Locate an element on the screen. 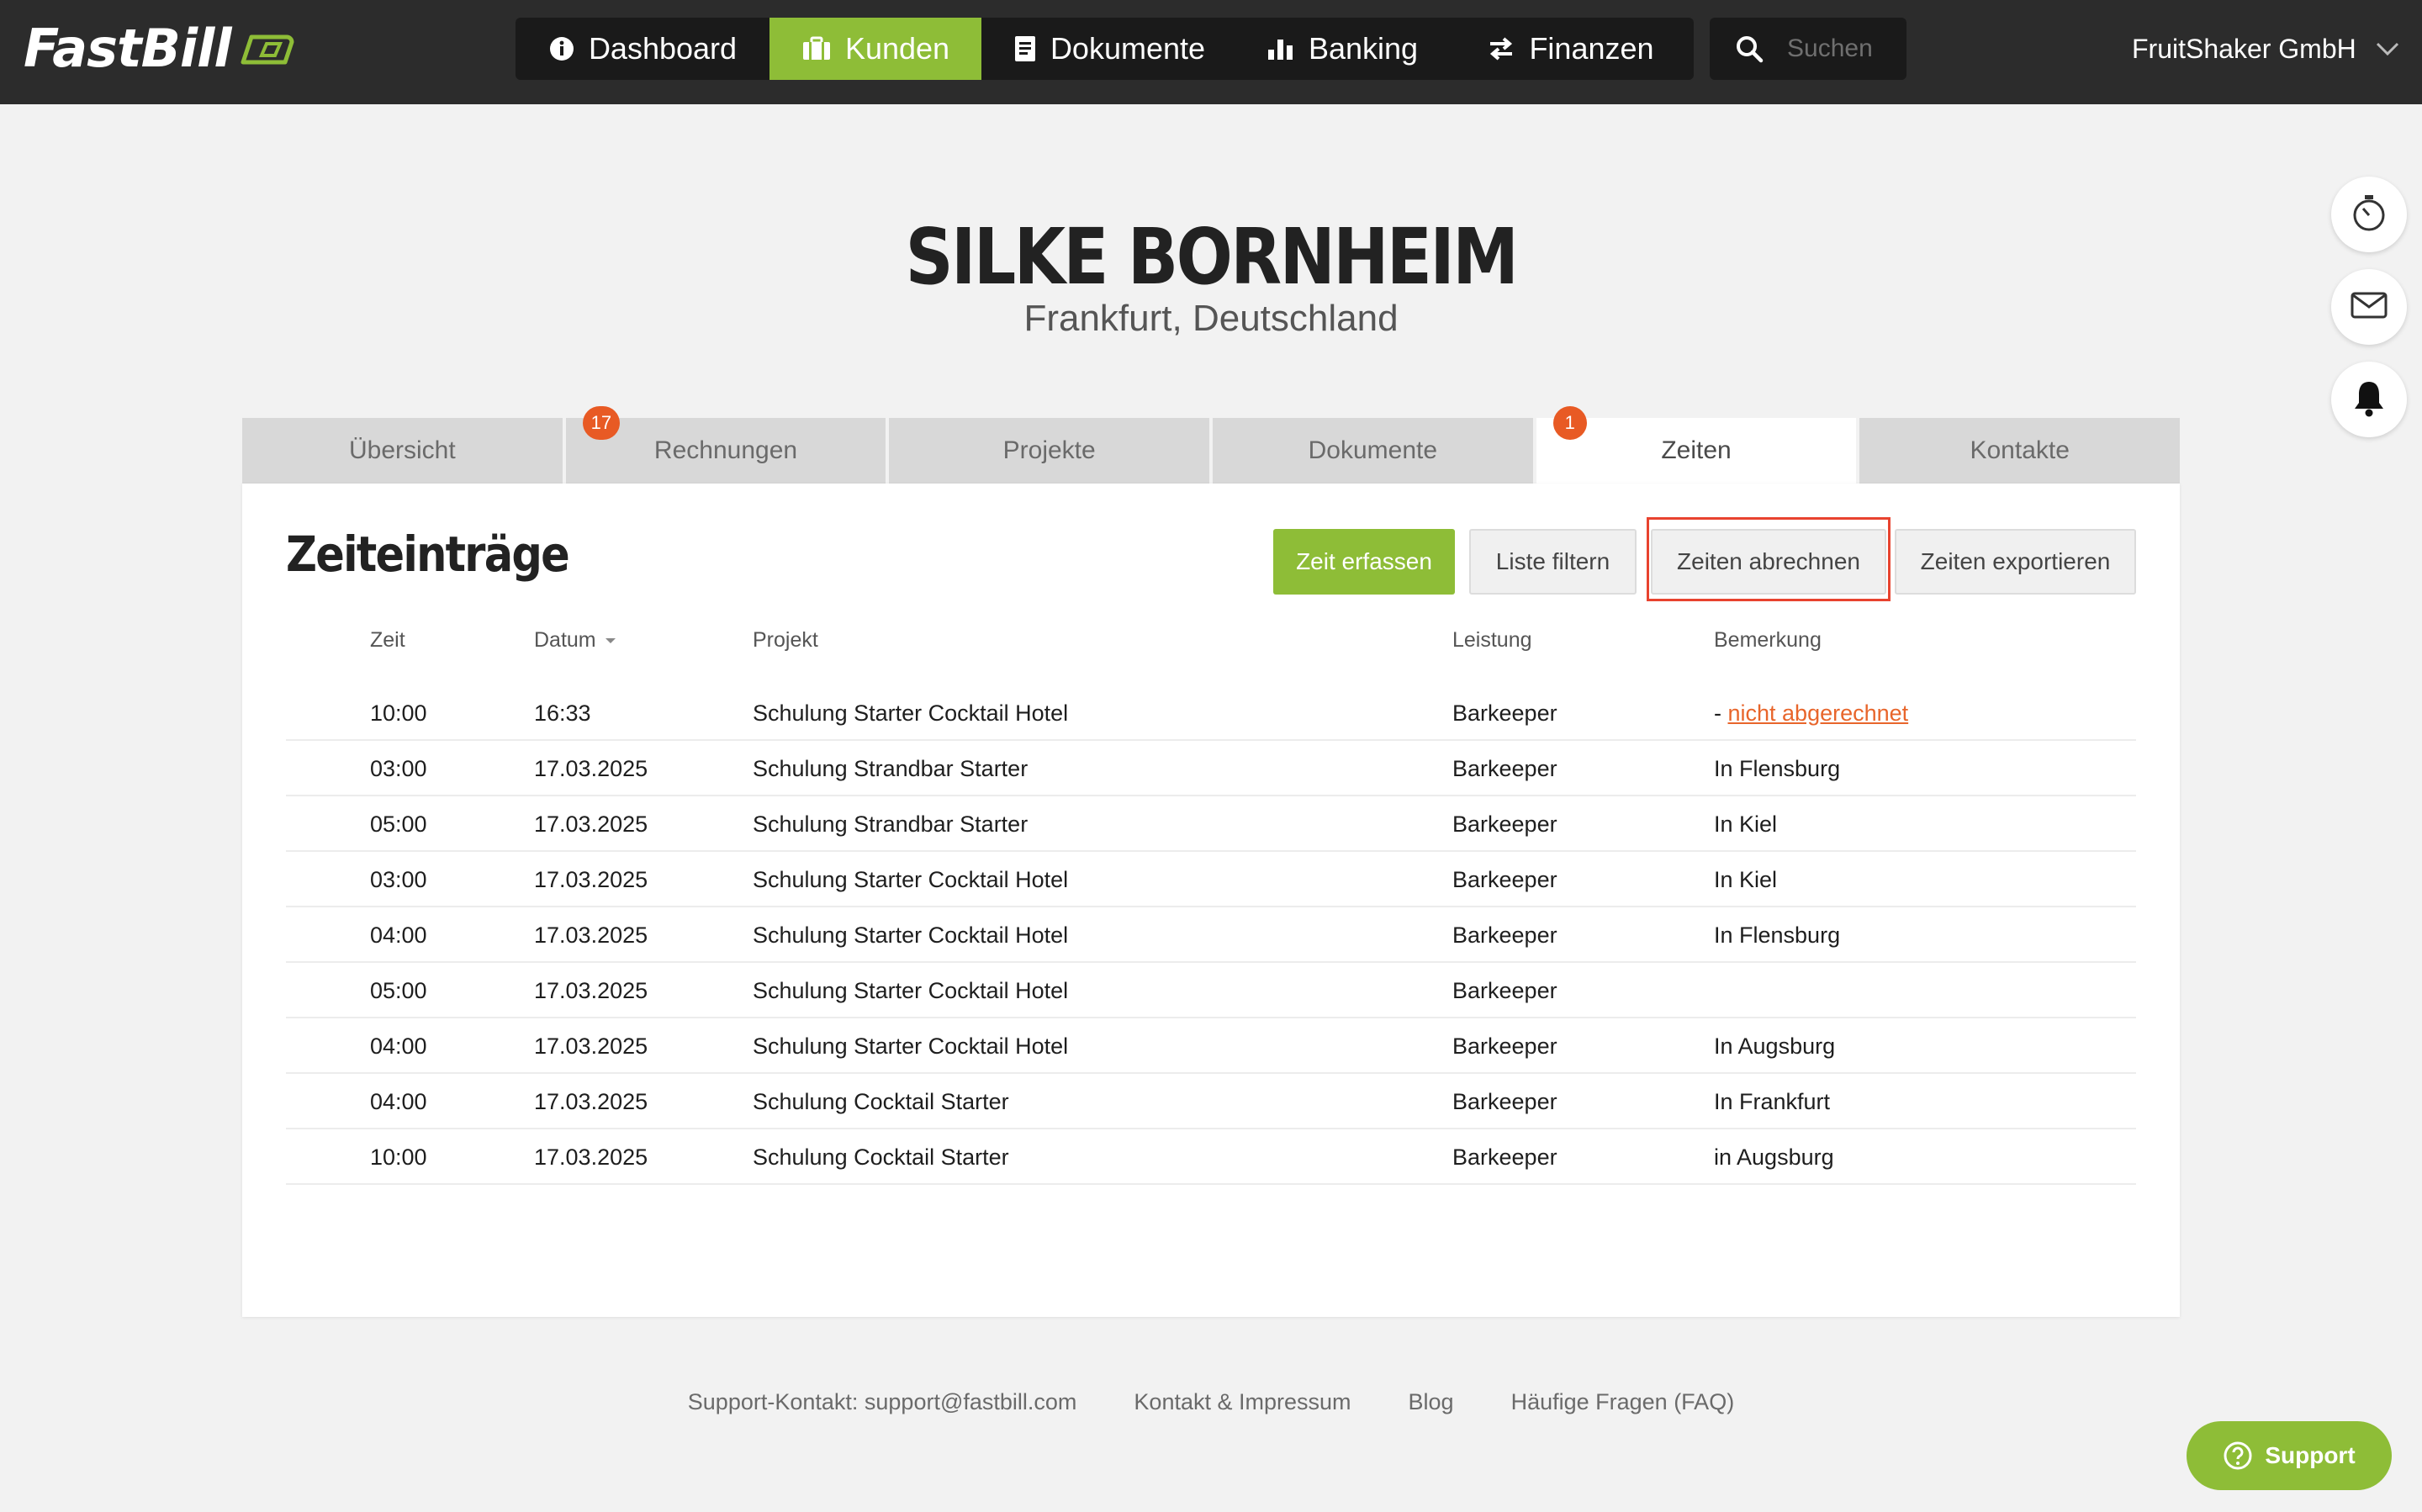  tab-label: Projekte is located at coordinates (1049, 450).